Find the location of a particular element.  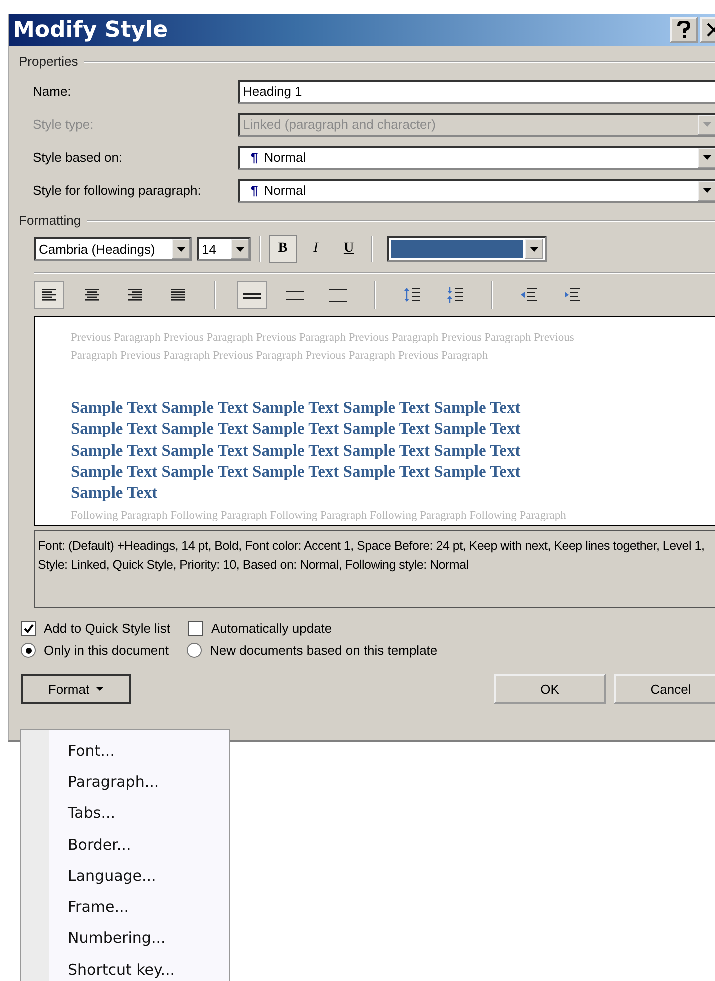

font-dropdown: Cambria (Headings) is located at coordinates (113, 249).